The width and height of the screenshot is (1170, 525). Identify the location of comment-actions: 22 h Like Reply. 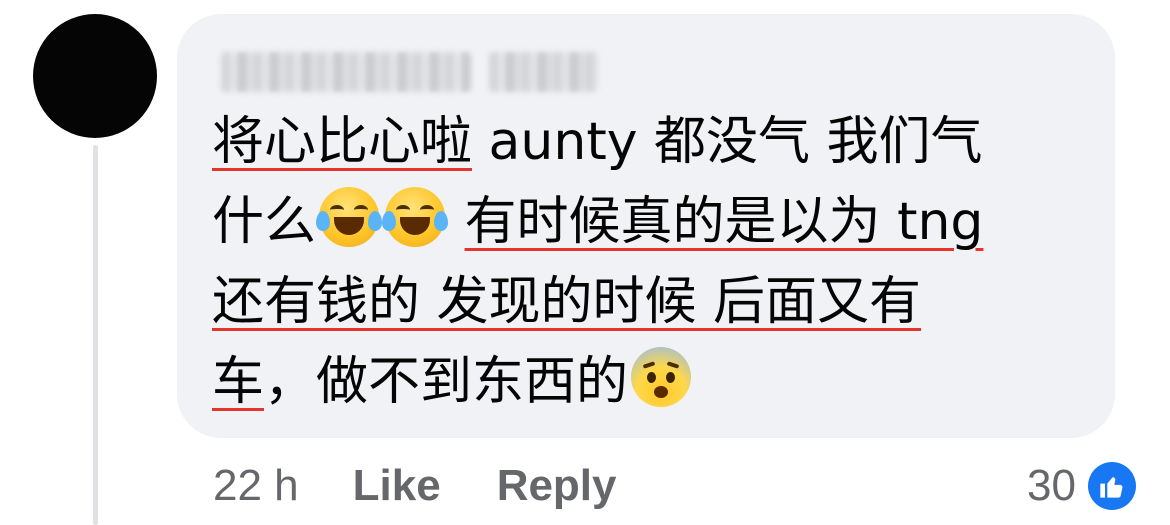
(443, 486).